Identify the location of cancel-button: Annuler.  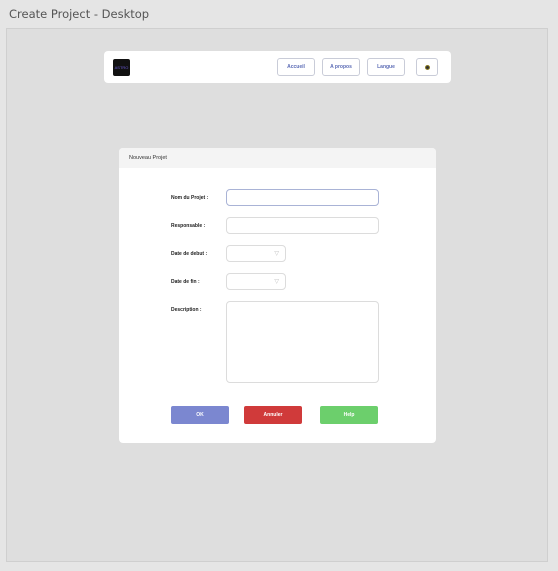
(273, 415).